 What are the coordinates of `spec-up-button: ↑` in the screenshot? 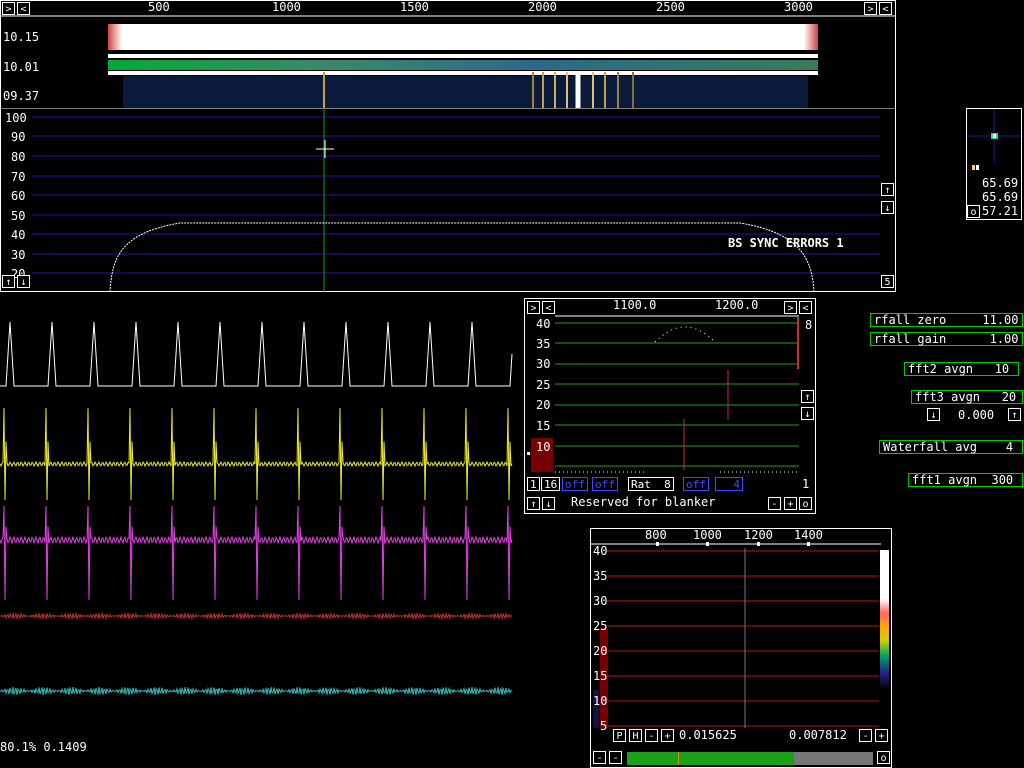 It's located at (887, 189).